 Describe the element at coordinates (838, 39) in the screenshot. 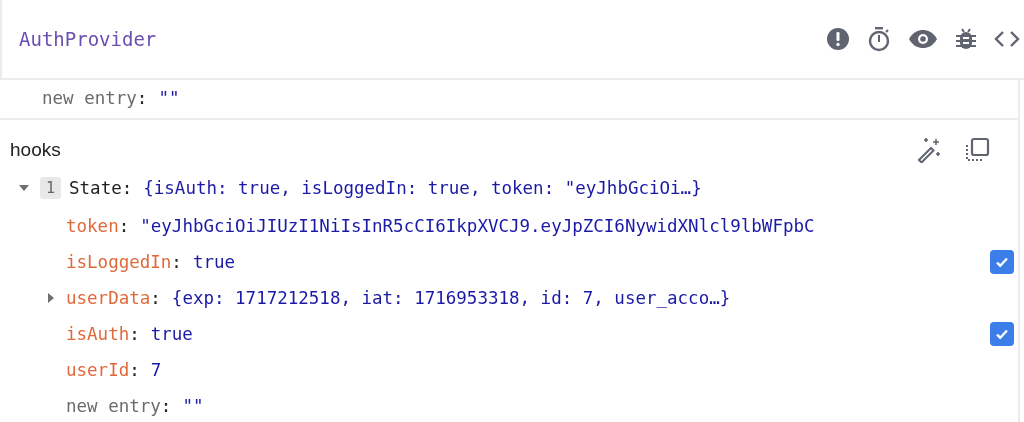

I see `warning-icon` at that location.